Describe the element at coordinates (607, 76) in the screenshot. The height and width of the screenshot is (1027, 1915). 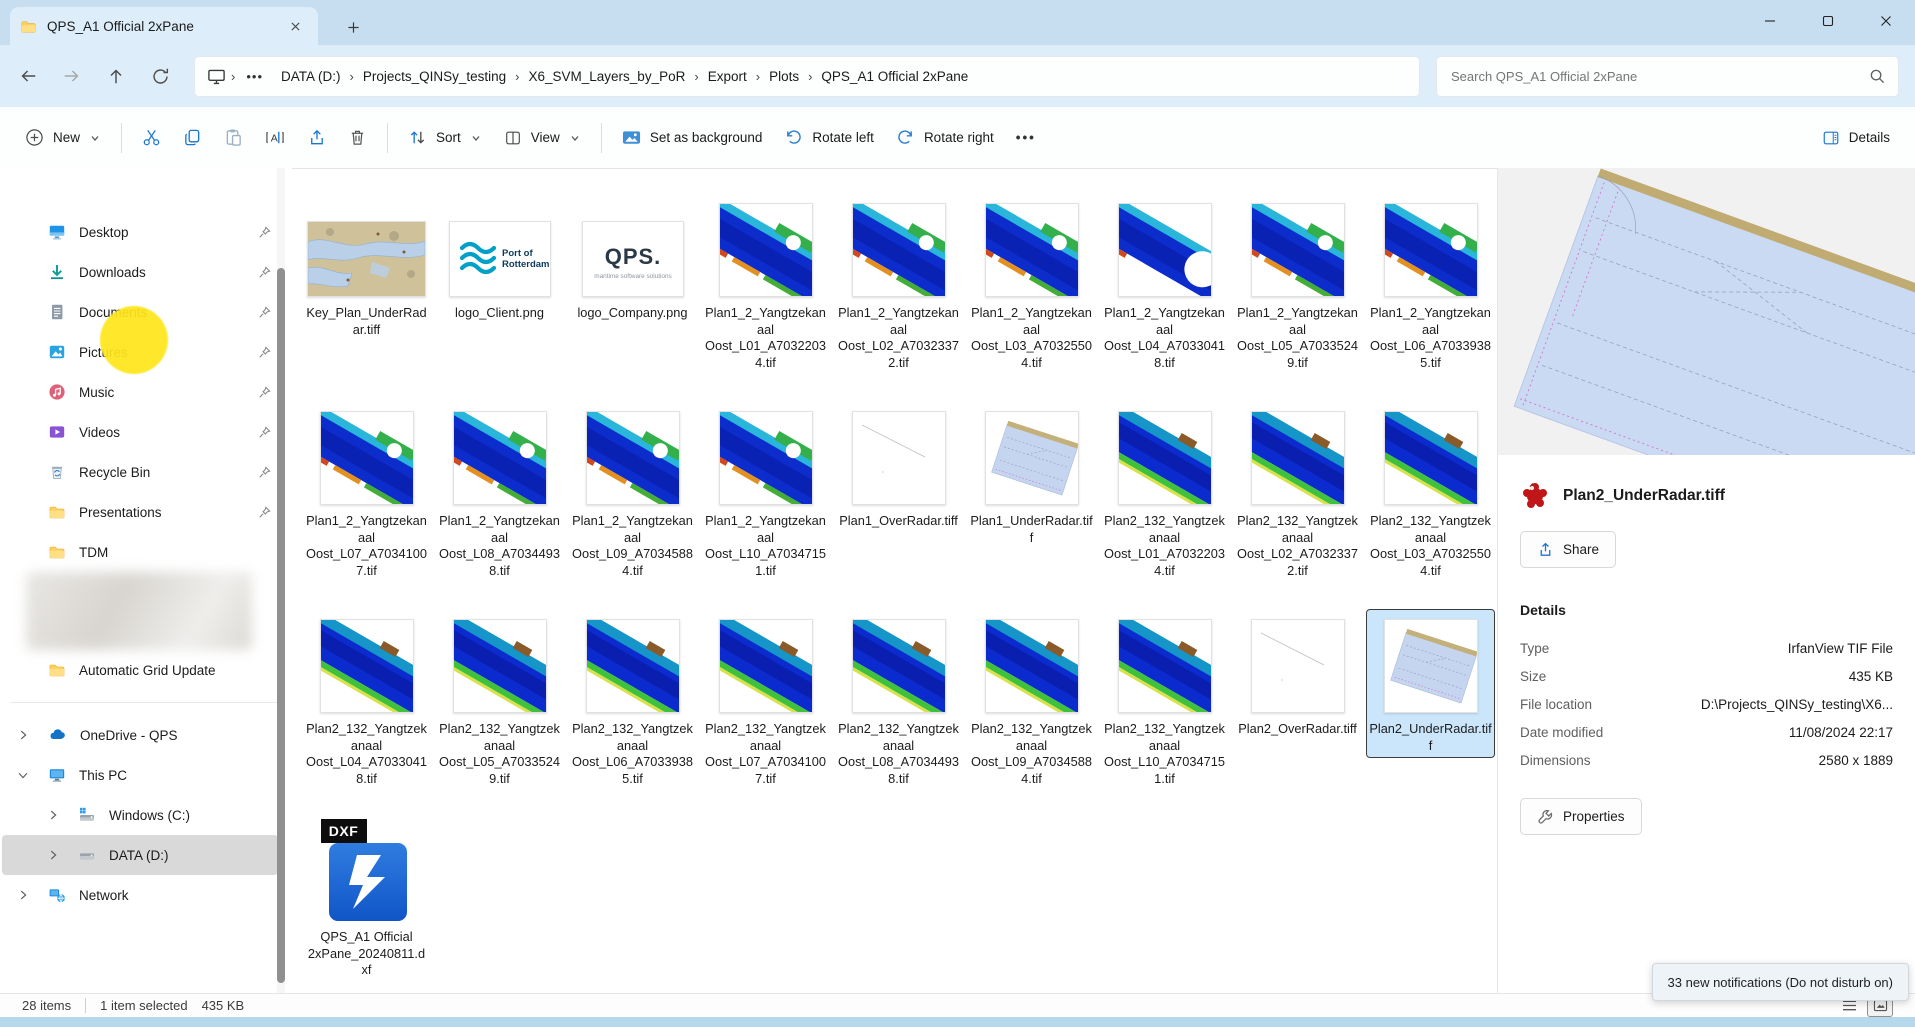
I see `breadcrumb-item: X6_SVM_Layers_by_PoR` at that location.